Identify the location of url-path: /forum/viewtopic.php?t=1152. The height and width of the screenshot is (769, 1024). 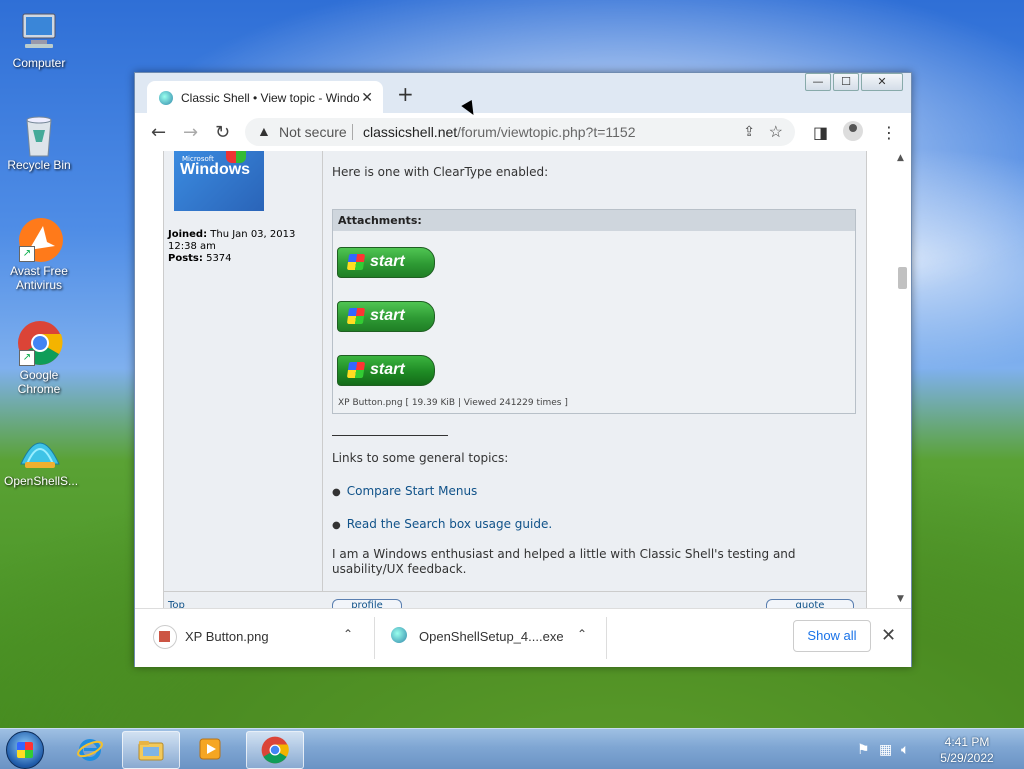
(546, 132).